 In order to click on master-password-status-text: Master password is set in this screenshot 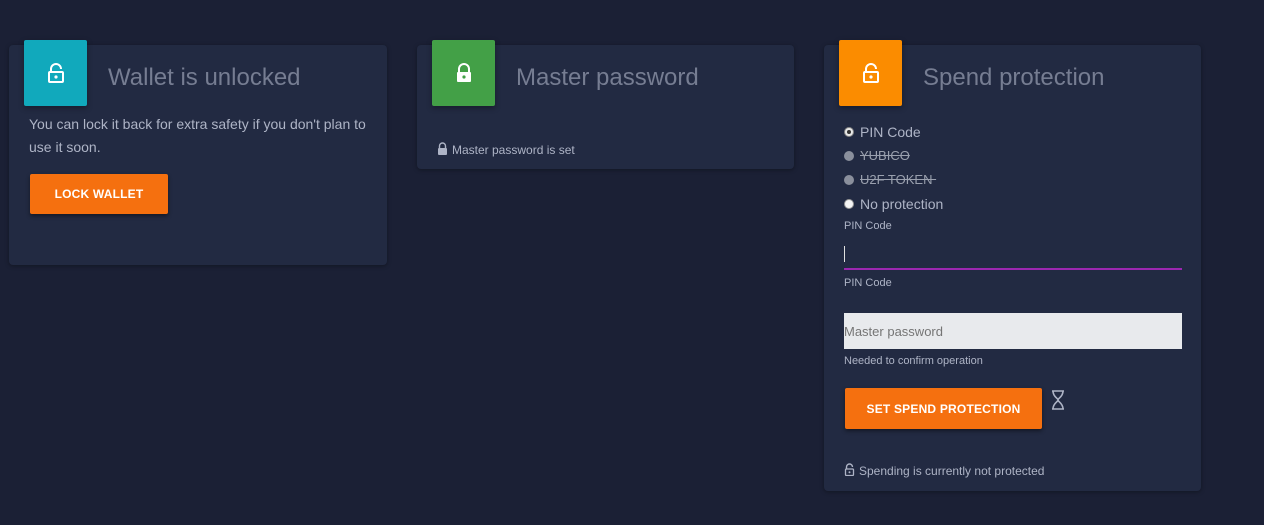, I will do `click(513, 150)`.